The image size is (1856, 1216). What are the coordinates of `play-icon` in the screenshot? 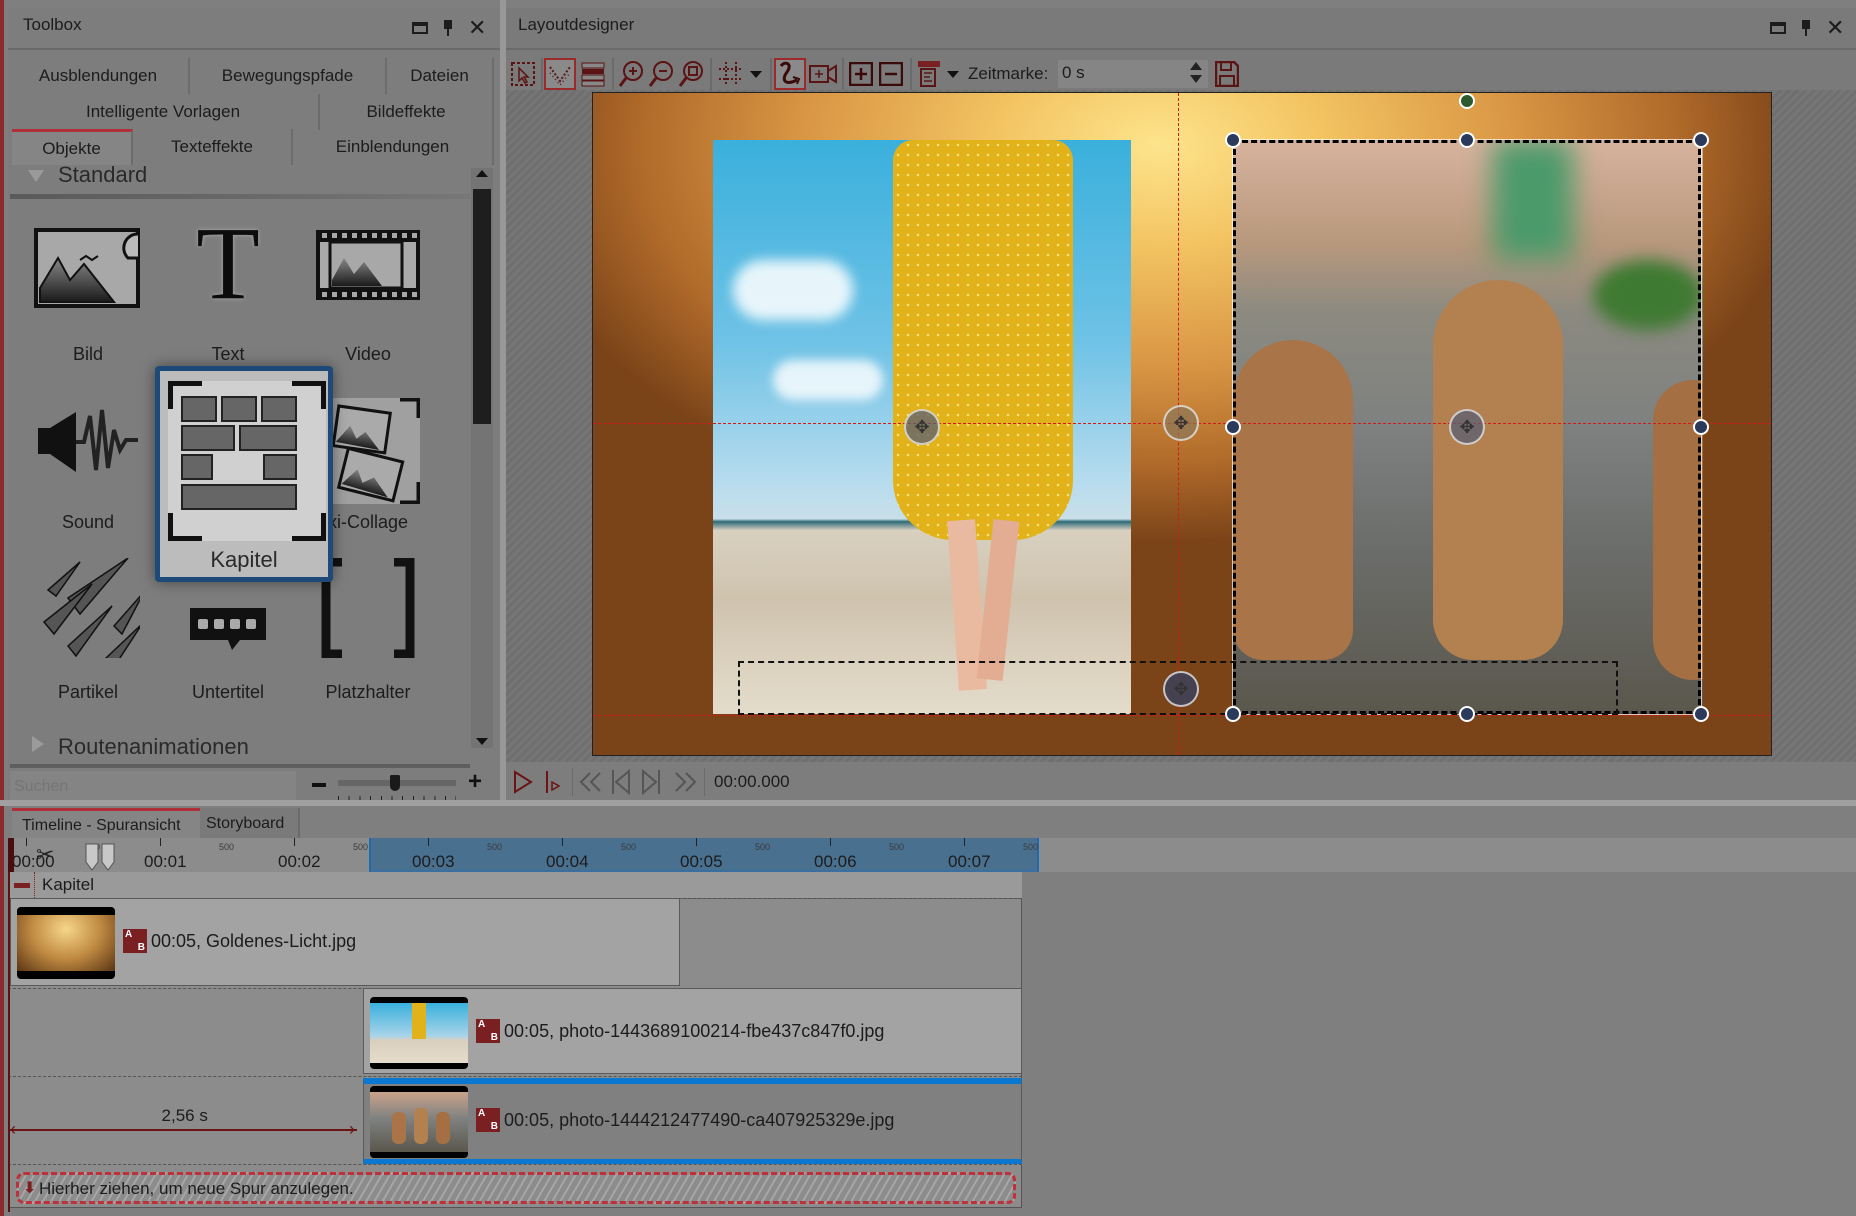 It's located at (523, 782).